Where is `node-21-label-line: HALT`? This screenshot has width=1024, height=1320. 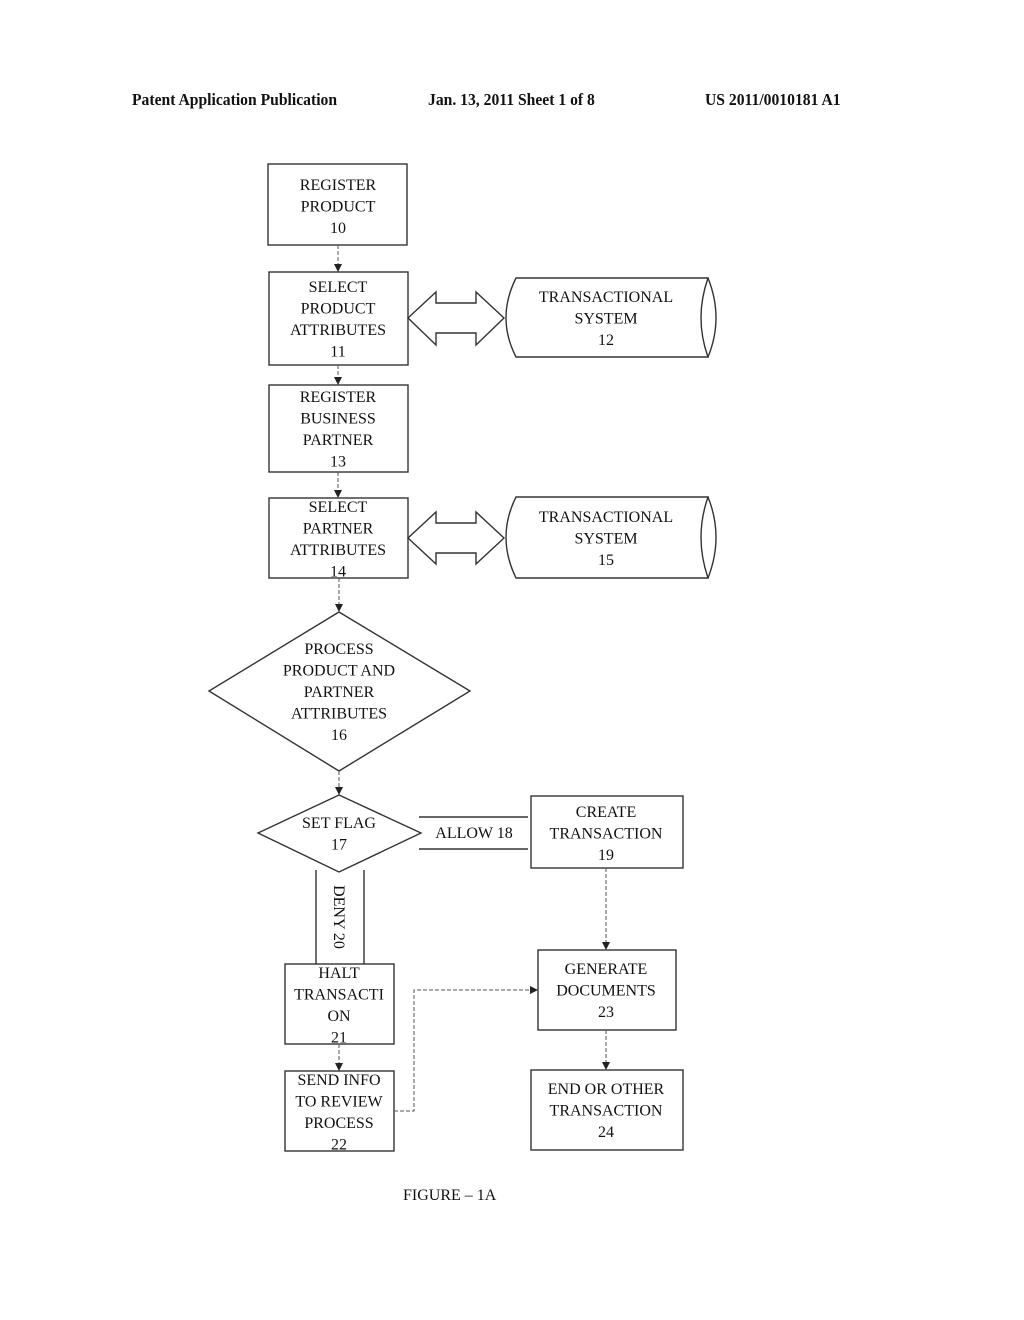
node-21-label-line: HALT is located at coordinates (338, 973).